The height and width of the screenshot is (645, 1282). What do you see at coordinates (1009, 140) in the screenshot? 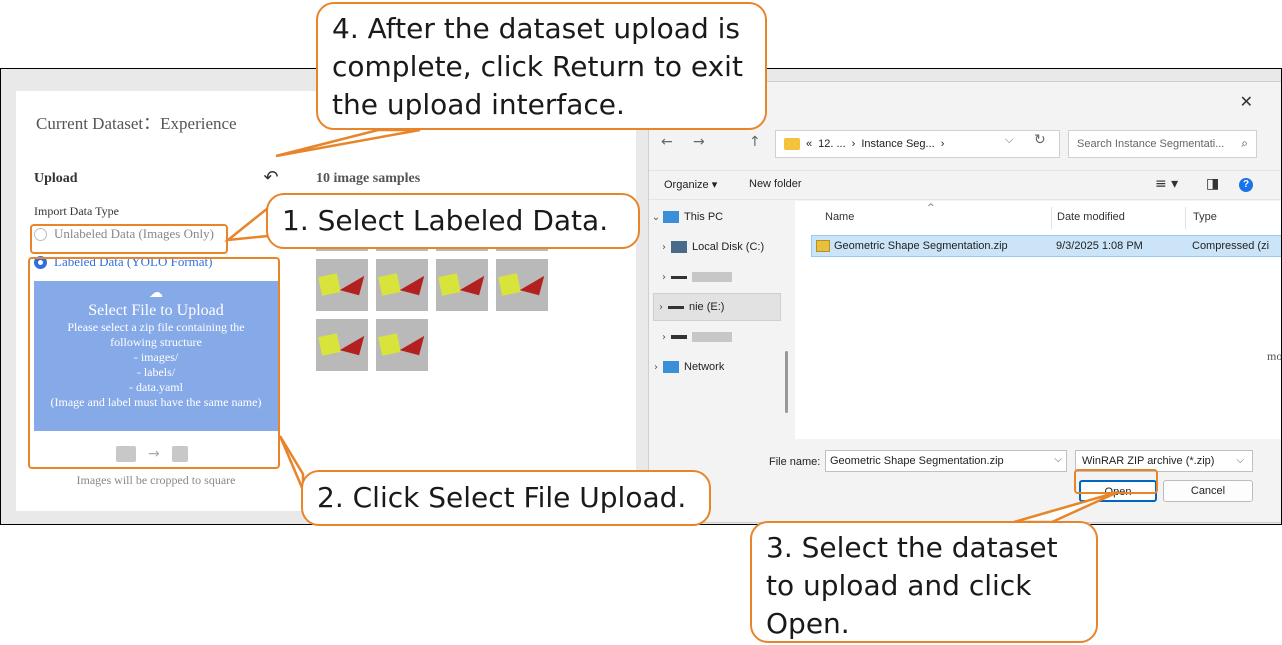
I see `address-dropdown-icon: ⌵` at bounding box center [1009, 140].